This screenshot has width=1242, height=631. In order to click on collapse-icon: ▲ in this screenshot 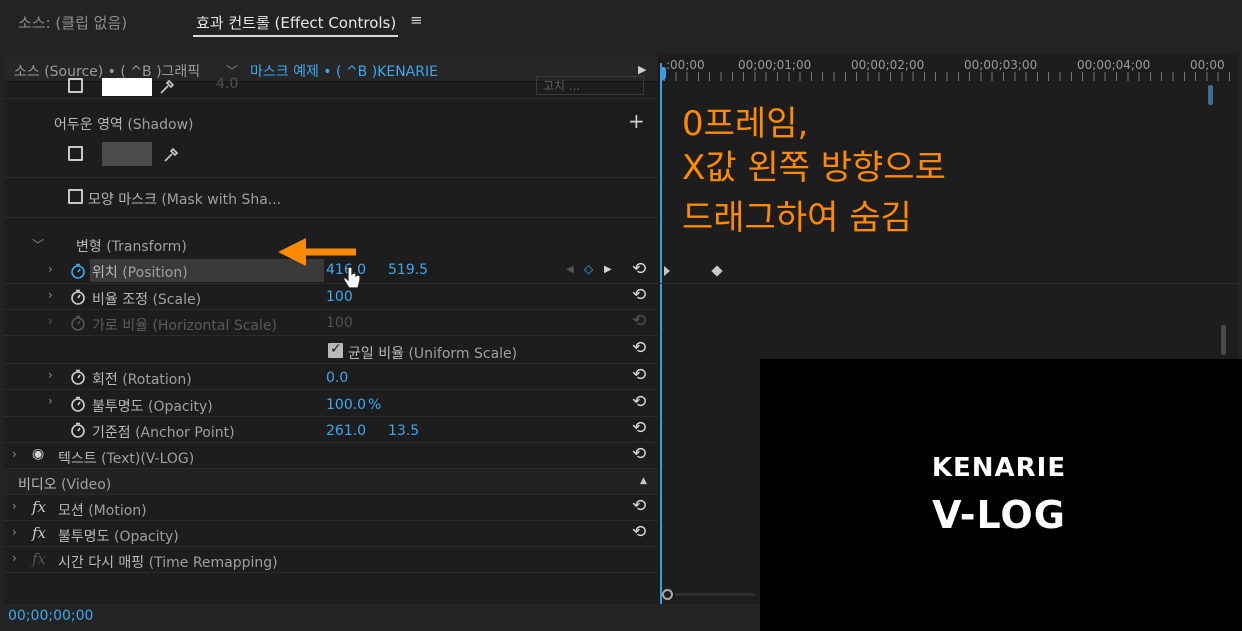, I will do `click(643, 481)`.